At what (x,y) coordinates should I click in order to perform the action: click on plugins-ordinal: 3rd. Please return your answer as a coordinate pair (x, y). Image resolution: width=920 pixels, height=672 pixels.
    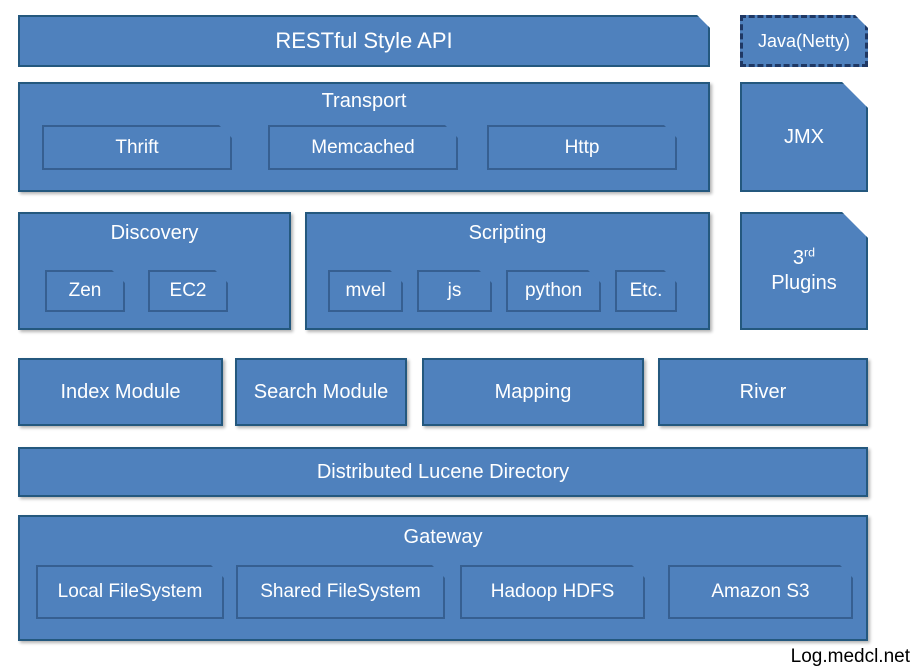
    Looking at the image, I should click on (804, 258).